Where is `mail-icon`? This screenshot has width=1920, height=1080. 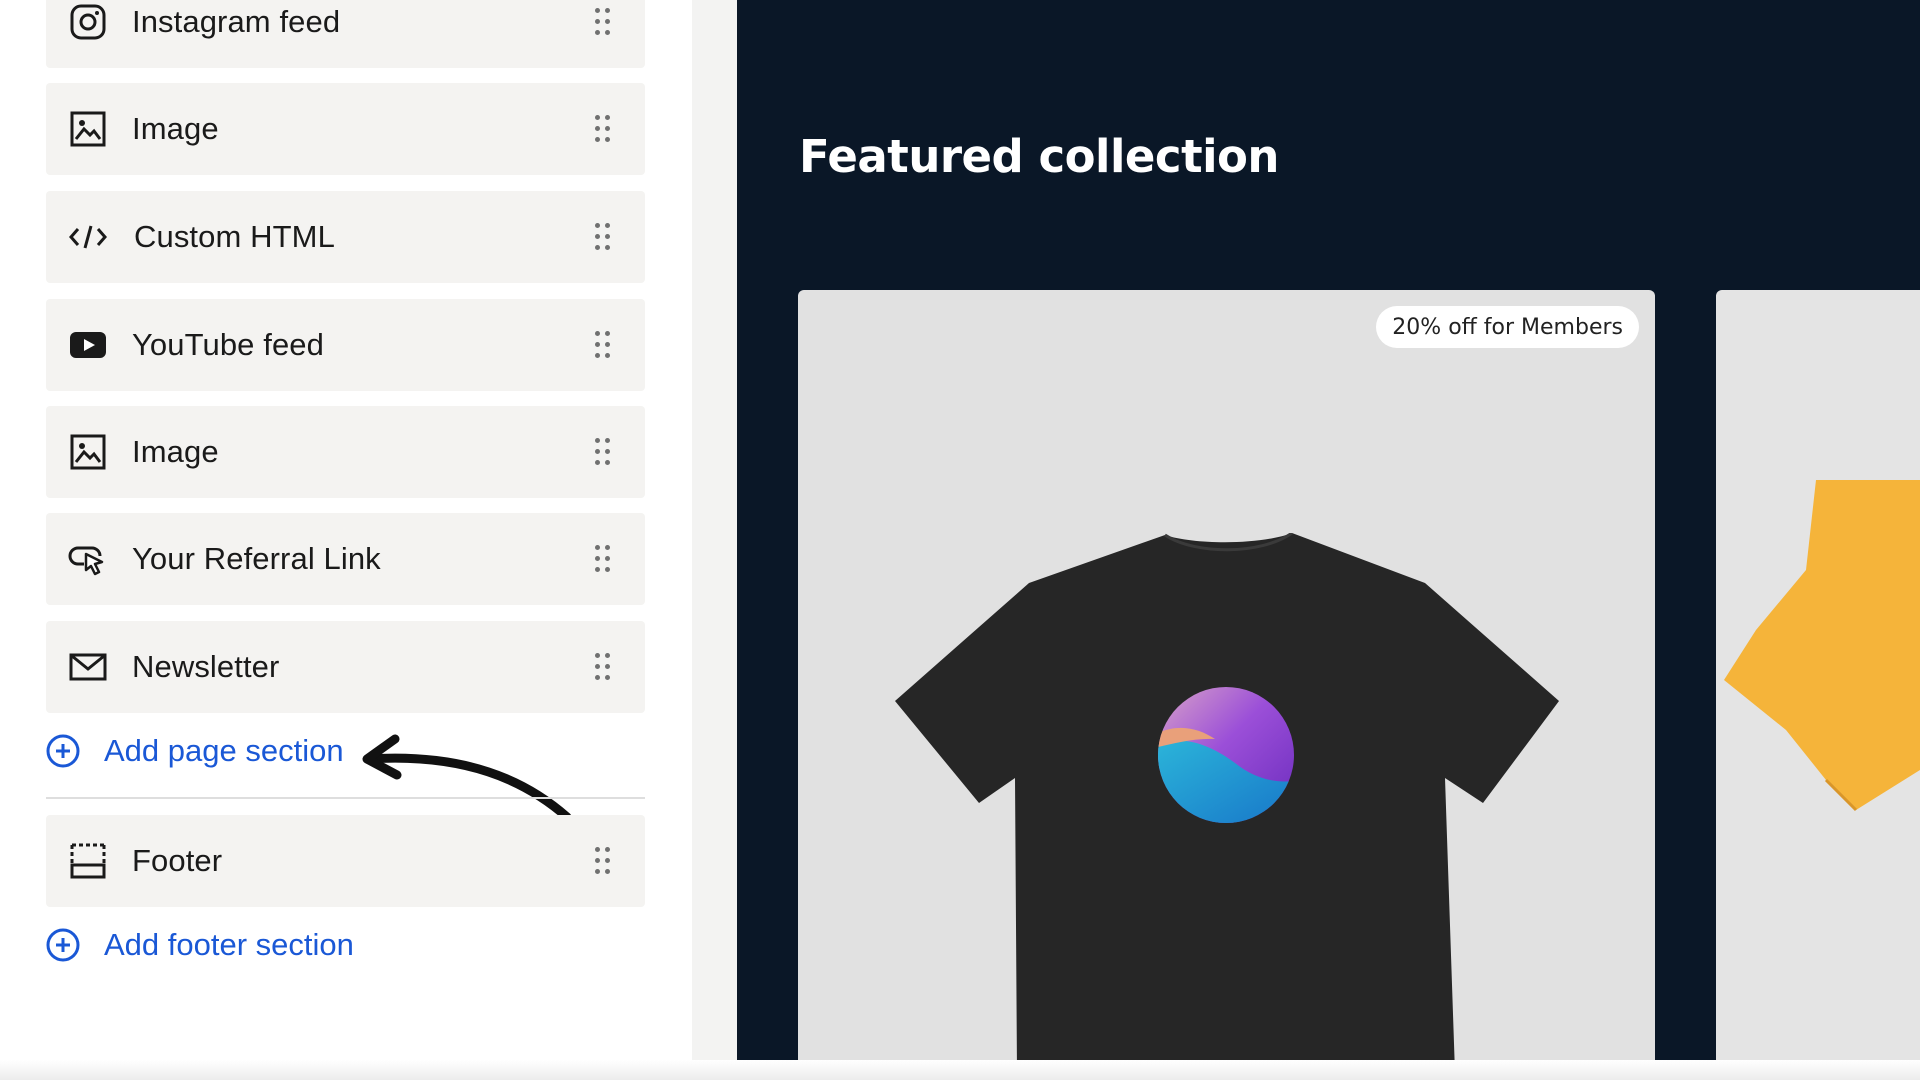
mail-icon is located at coordinates (88, 667).